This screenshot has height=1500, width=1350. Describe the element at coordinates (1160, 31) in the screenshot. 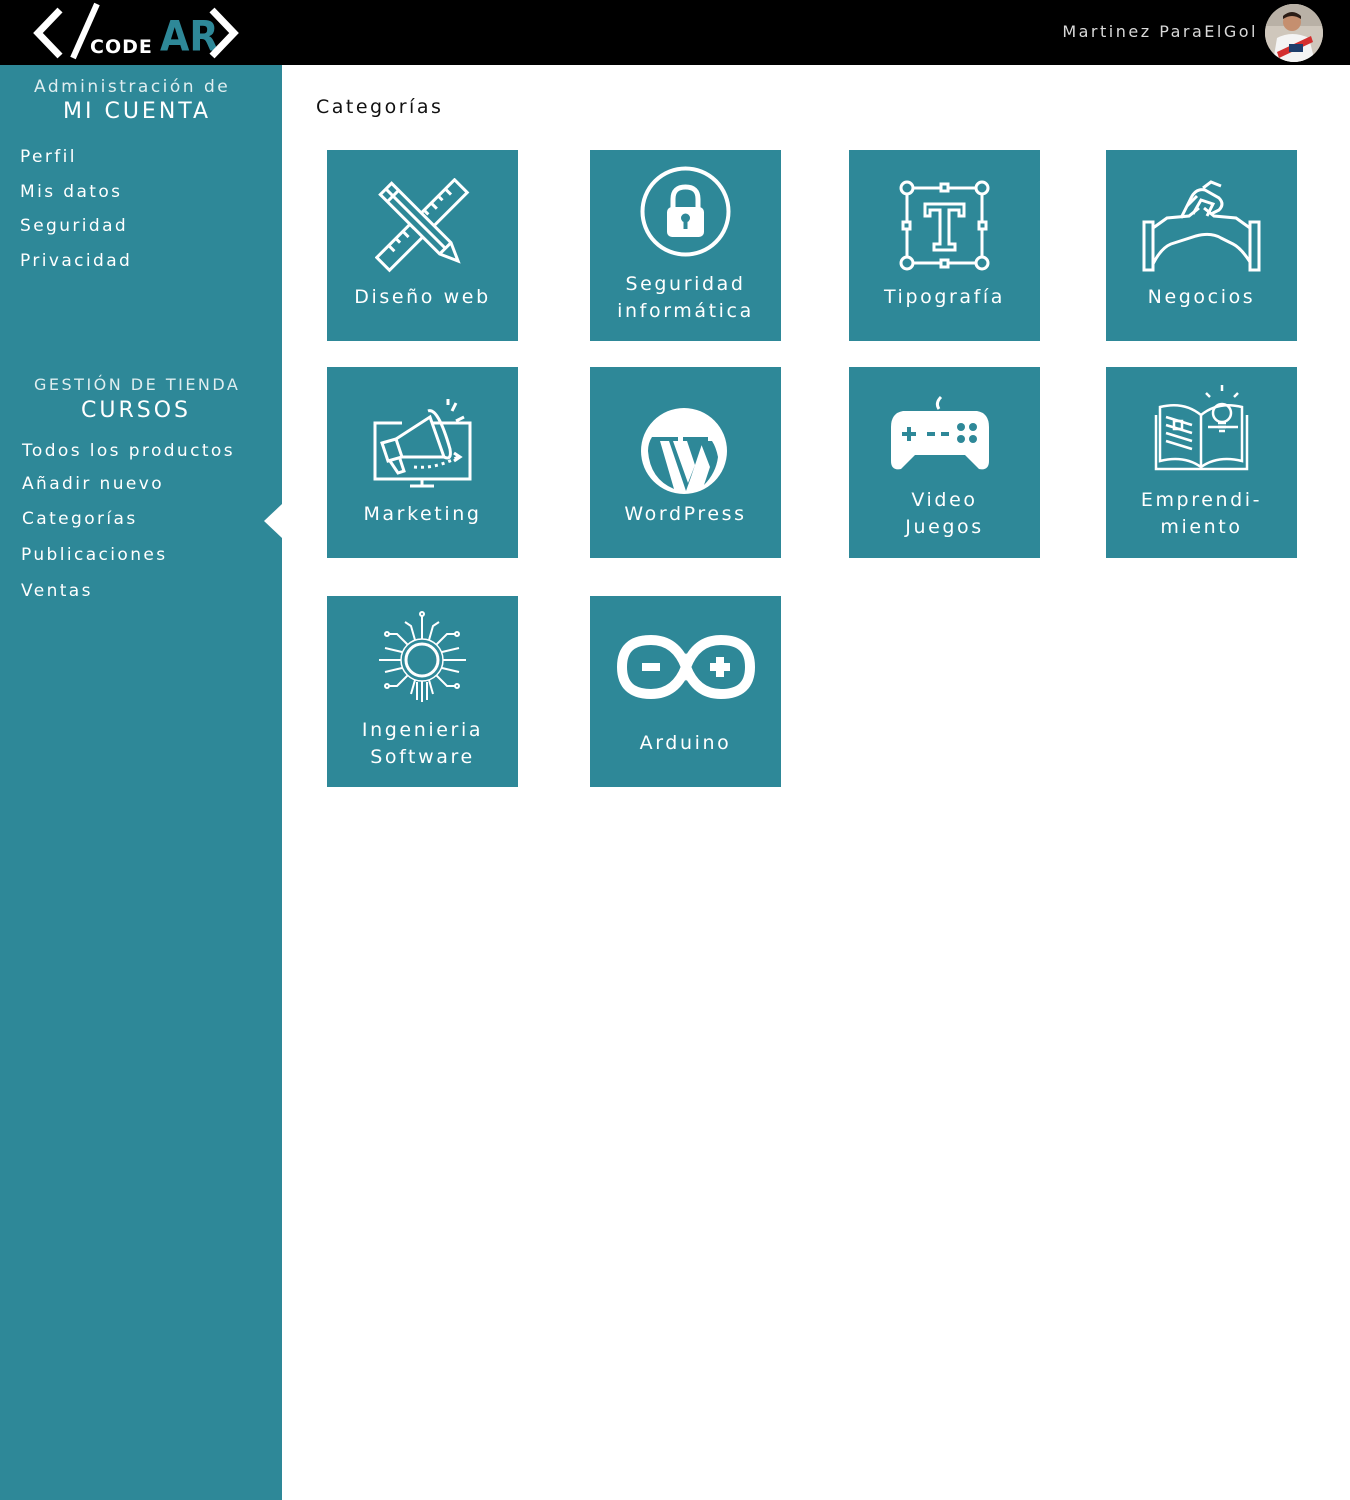

I see `user-name: Martinez ParaElGol` at that location.